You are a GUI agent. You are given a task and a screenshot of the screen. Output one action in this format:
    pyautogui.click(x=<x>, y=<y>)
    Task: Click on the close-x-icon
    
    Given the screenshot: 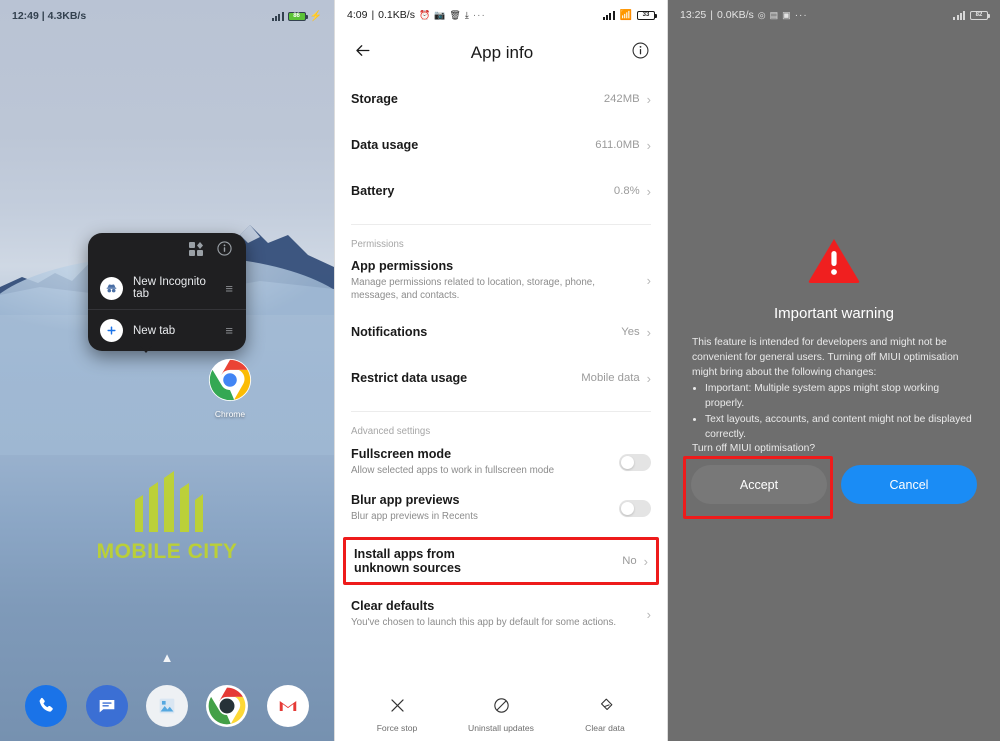 What is the action you would take?
    pyautogui.click(x=397, y=705)
    